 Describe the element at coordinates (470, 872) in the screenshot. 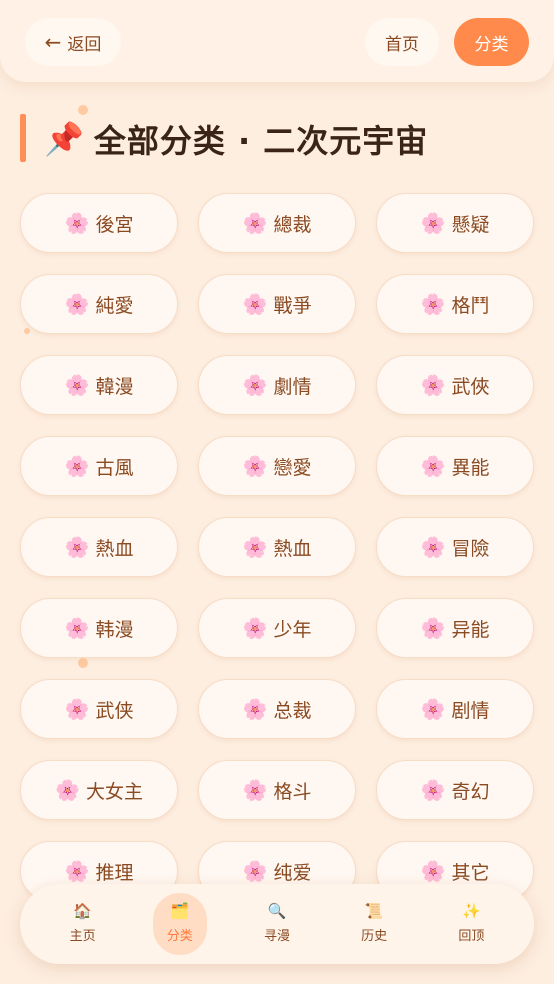

I see `category-chip-label: 其它` at that location.